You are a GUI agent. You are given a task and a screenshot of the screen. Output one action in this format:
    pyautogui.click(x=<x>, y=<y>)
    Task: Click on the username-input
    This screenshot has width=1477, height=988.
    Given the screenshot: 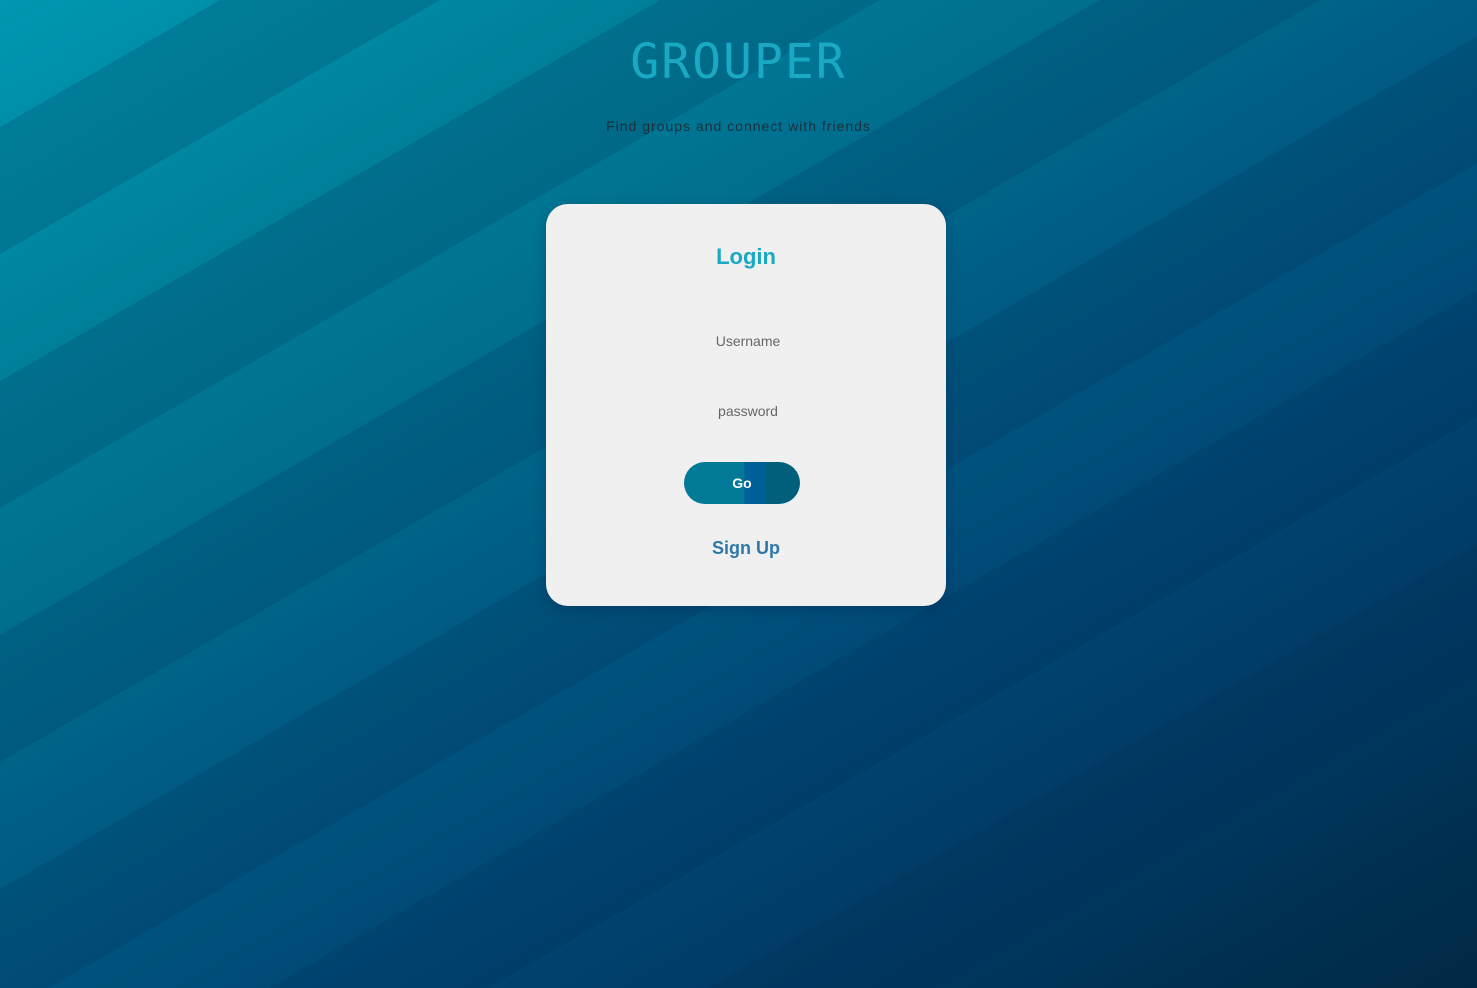 What is the action you would take?
    pyautogui.click(x=748, y=341)
    